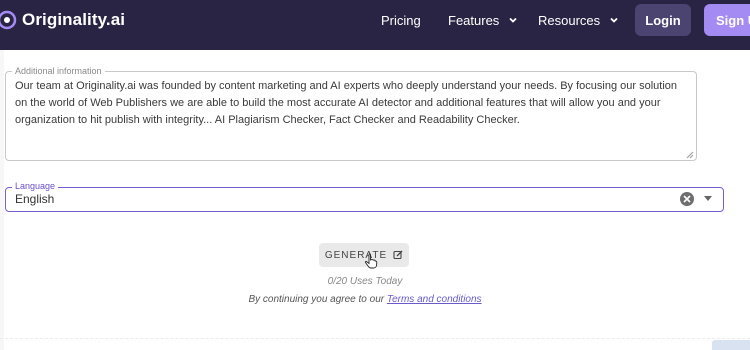 The width and height of the screenshot is (750, 350). What do you see at coordinates (365, 281) in the screenshot?
I see `uses-today-text: 0/20 Uses Today` at bounding box center [365, 281].